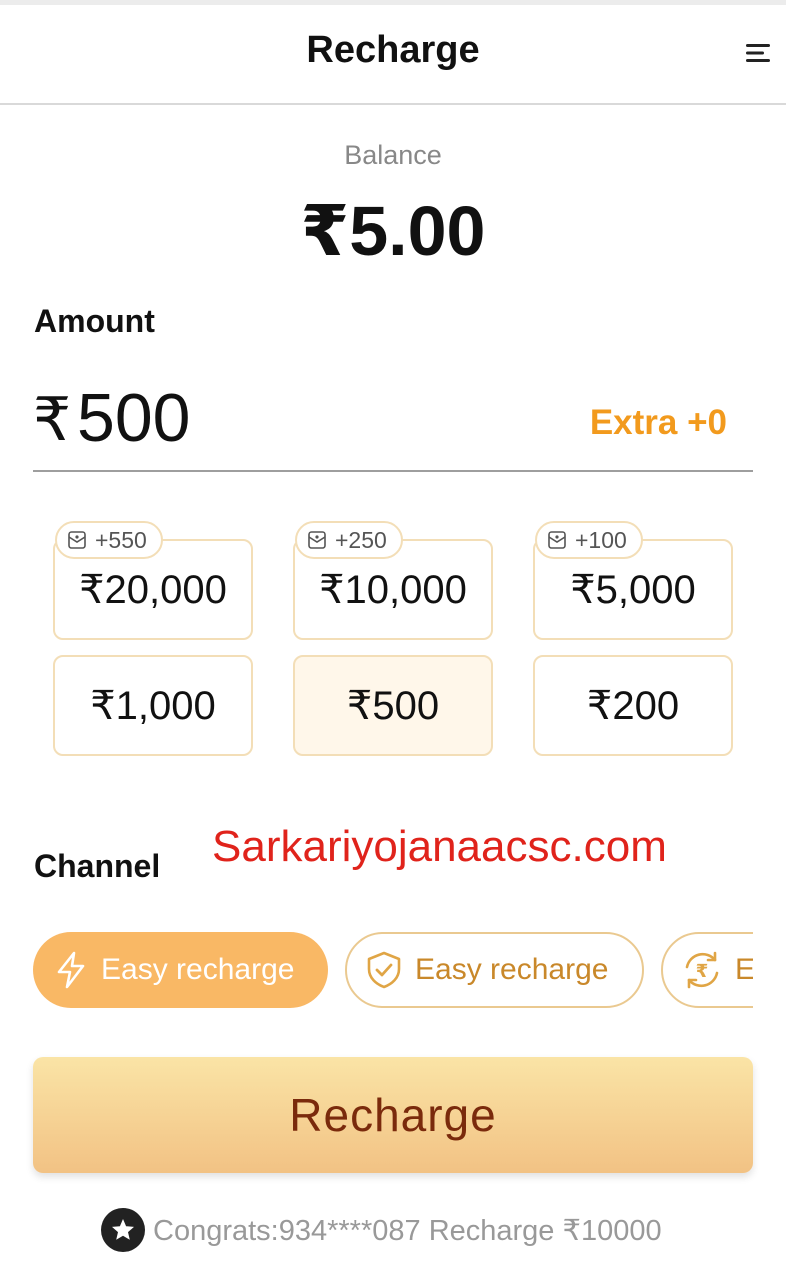  Describe the element at coordinates (744, 969) in the screenshot. I see `channel-option-label: E` at that location.